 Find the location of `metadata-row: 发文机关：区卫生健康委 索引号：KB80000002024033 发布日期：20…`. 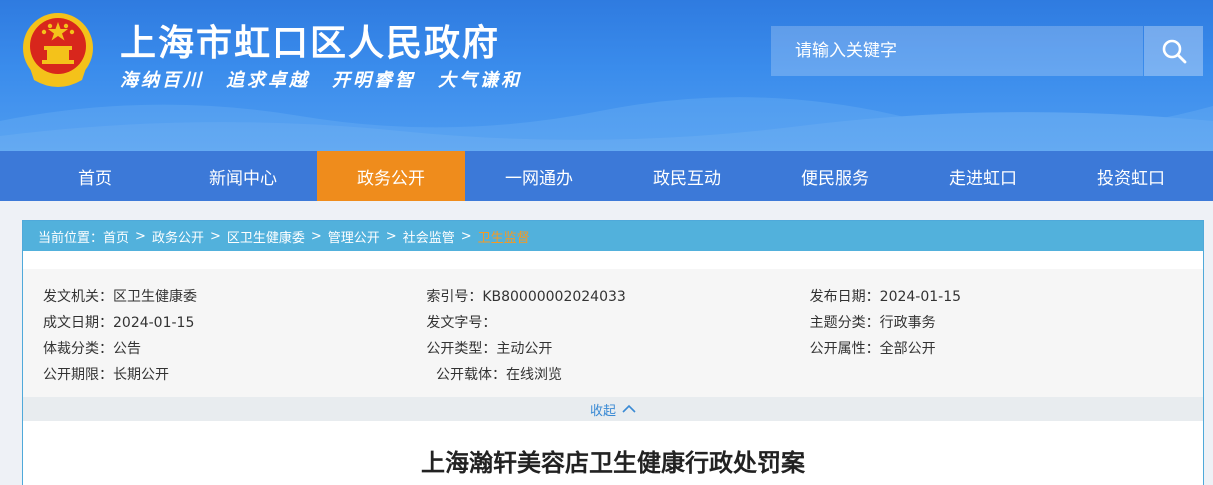

metadata-row: 发文机关：区卫生健康委 索引号：KB80000002024033 发布日期：20… is located at coordinates (618, 296).